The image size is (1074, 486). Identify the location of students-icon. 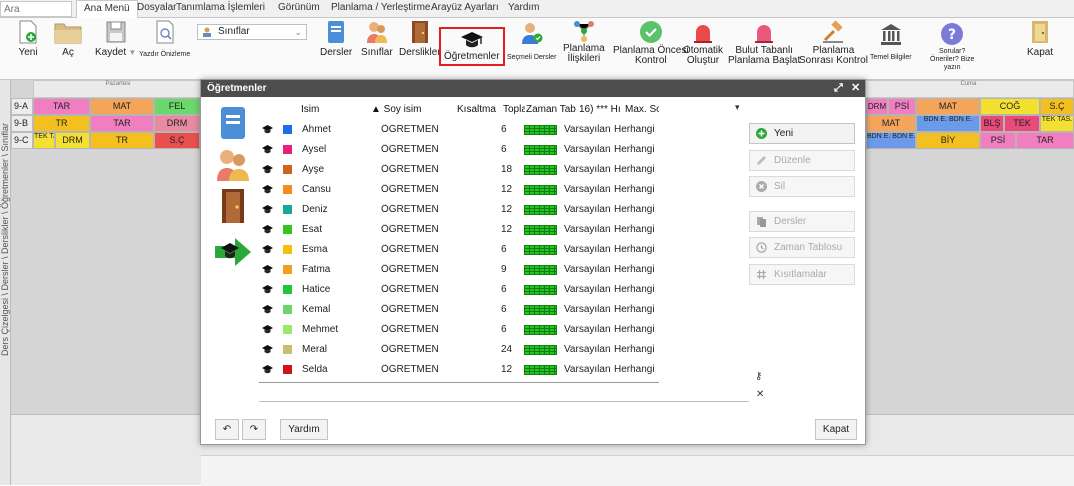
(233, 164).